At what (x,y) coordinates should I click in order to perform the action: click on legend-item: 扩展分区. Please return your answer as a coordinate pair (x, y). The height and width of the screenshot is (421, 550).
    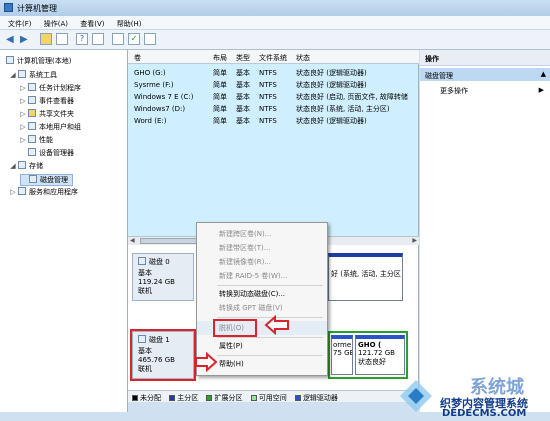
    Looking at the image, I should click on (224, 398).